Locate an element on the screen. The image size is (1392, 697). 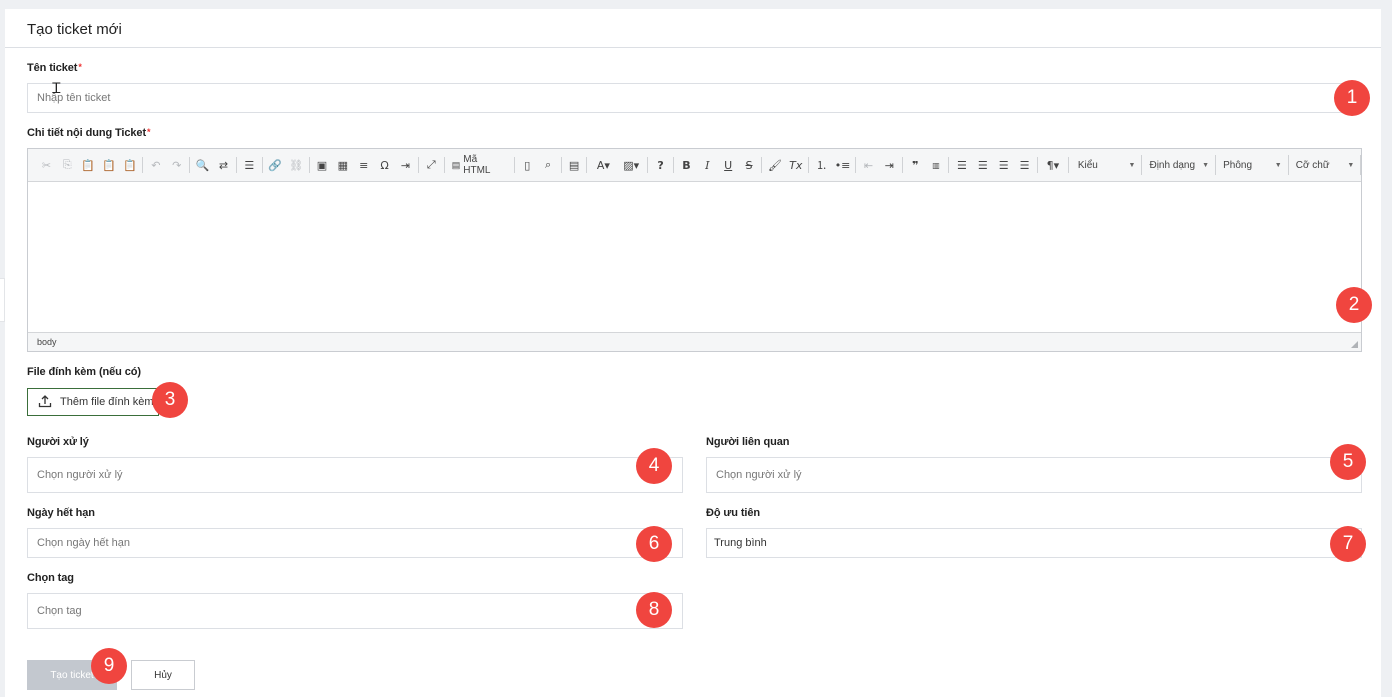
bold-icon: B is located at coordinates (686, 165).